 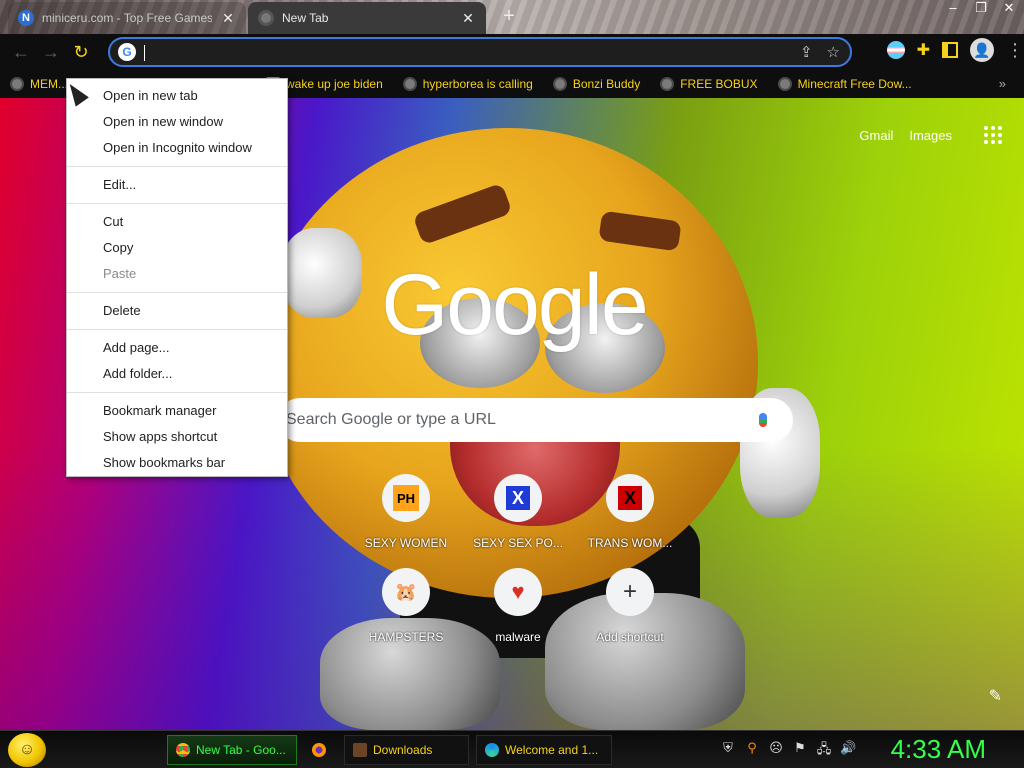 I want to click on back-button: ←, so click(x=21, y=52).